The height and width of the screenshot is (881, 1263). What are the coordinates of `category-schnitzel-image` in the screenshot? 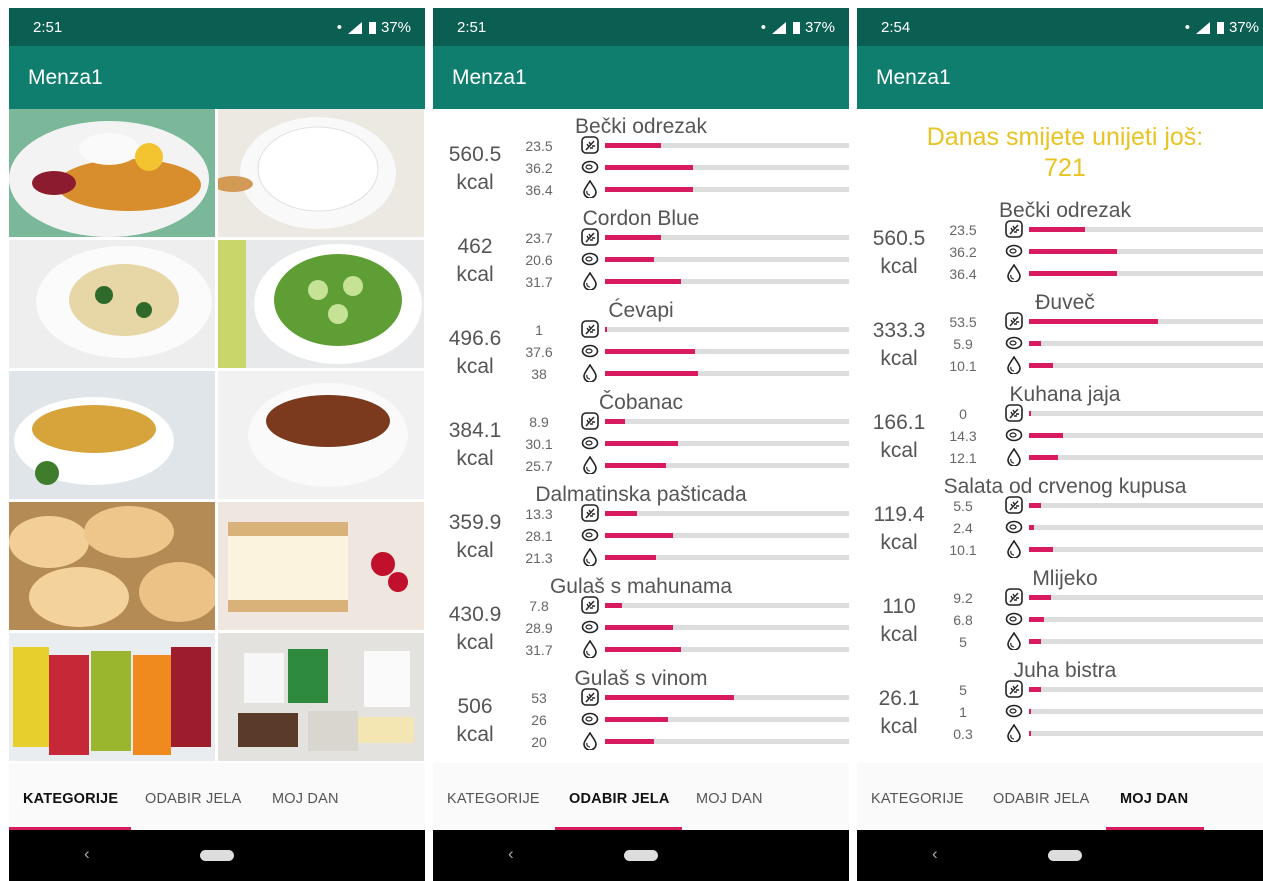 It's located at (112, 173).